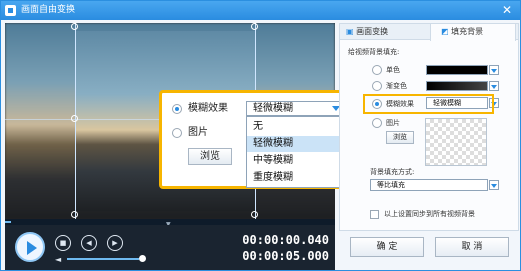  What do you see at coordinates (507, 10) in the screenshot?
I see `close-icon: ✕` at bounding box center [507, 10].